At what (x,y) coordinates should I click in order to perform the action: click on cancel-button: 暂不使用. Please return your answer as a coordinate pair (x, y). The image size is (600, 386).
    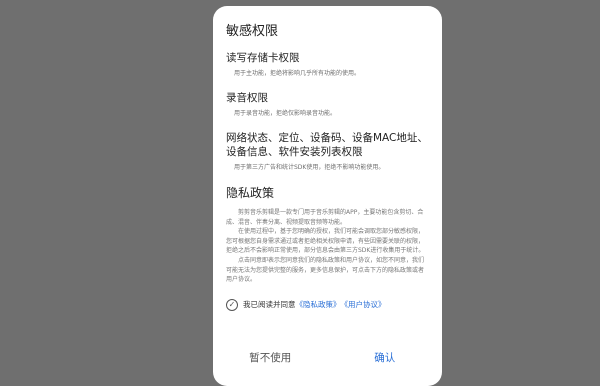
    Looking at the image, I should click on (270, 363).